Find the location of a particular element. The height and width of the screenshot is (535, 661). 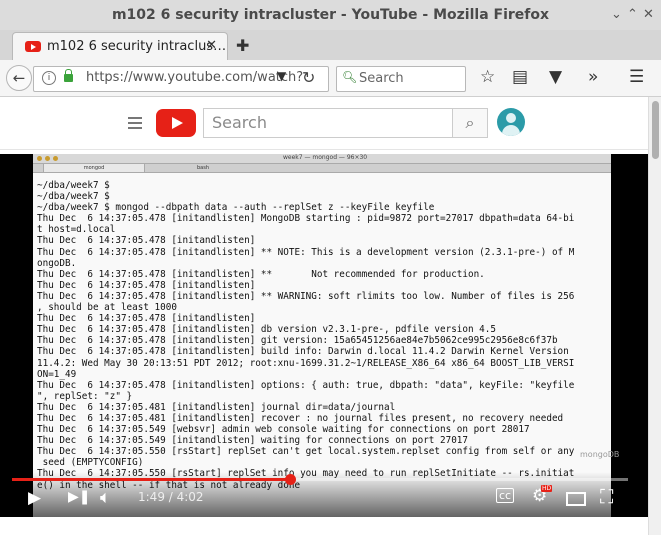

terminal-tab-bash: bash is located at coordinates (202, 168).